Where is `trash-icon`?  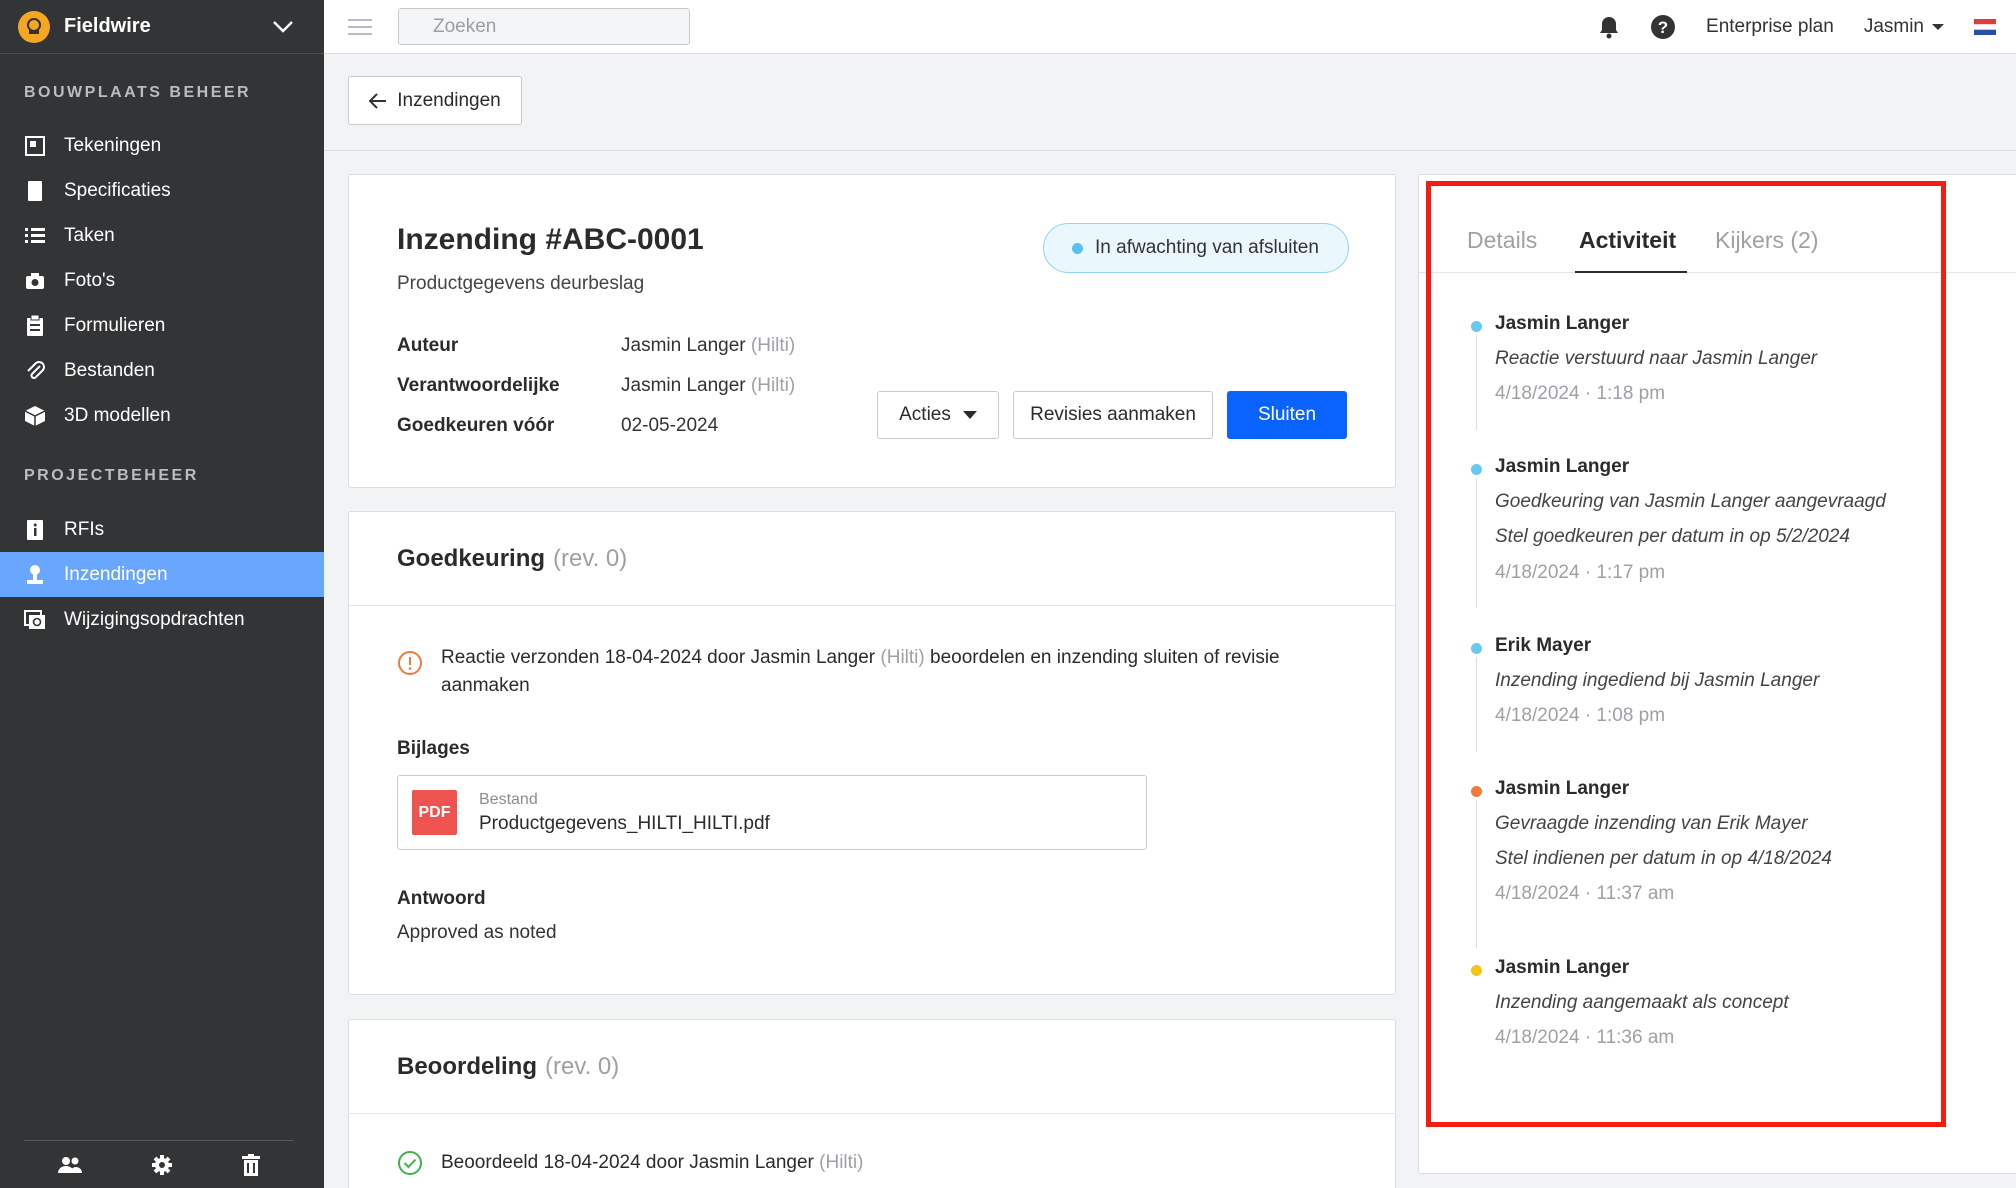
trash-icon is located at coordinates (250, 1164).